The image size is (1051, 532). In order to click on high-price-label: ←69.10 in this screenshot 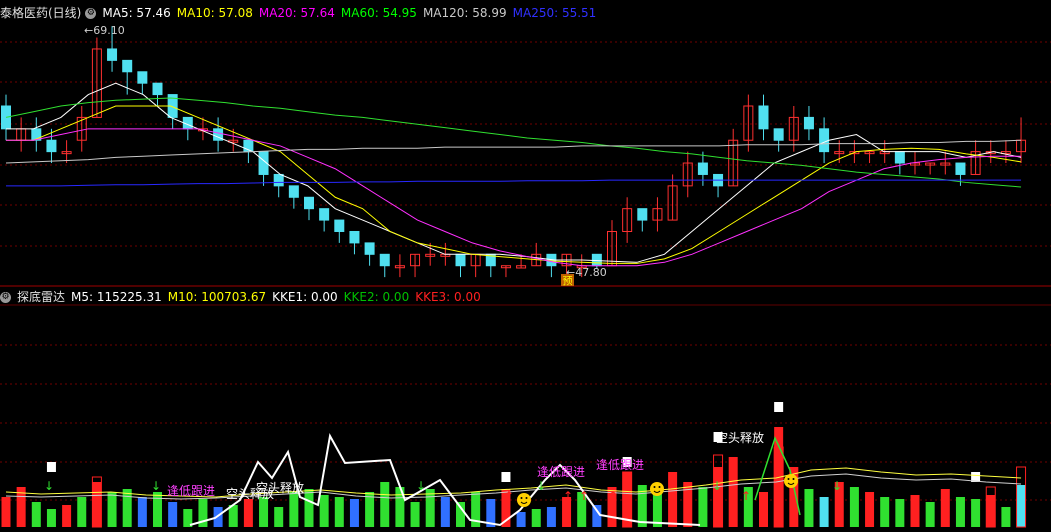, I will do `click(104, 30)`.